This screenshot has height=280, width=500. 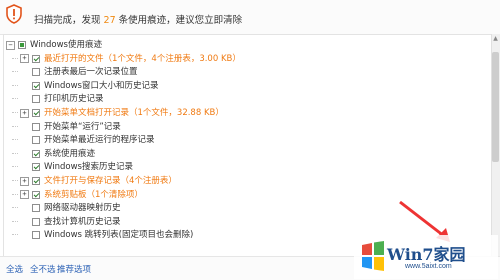 I want to click on warning-shield-icon, so click(x=14, y=14).